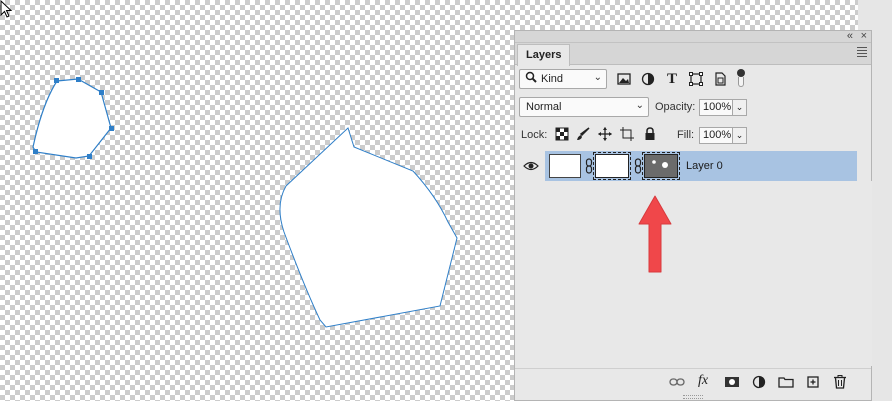 This screenshot has height=401, width=892. I want to click on panel-title-strip: « ×, so click(693, 36).